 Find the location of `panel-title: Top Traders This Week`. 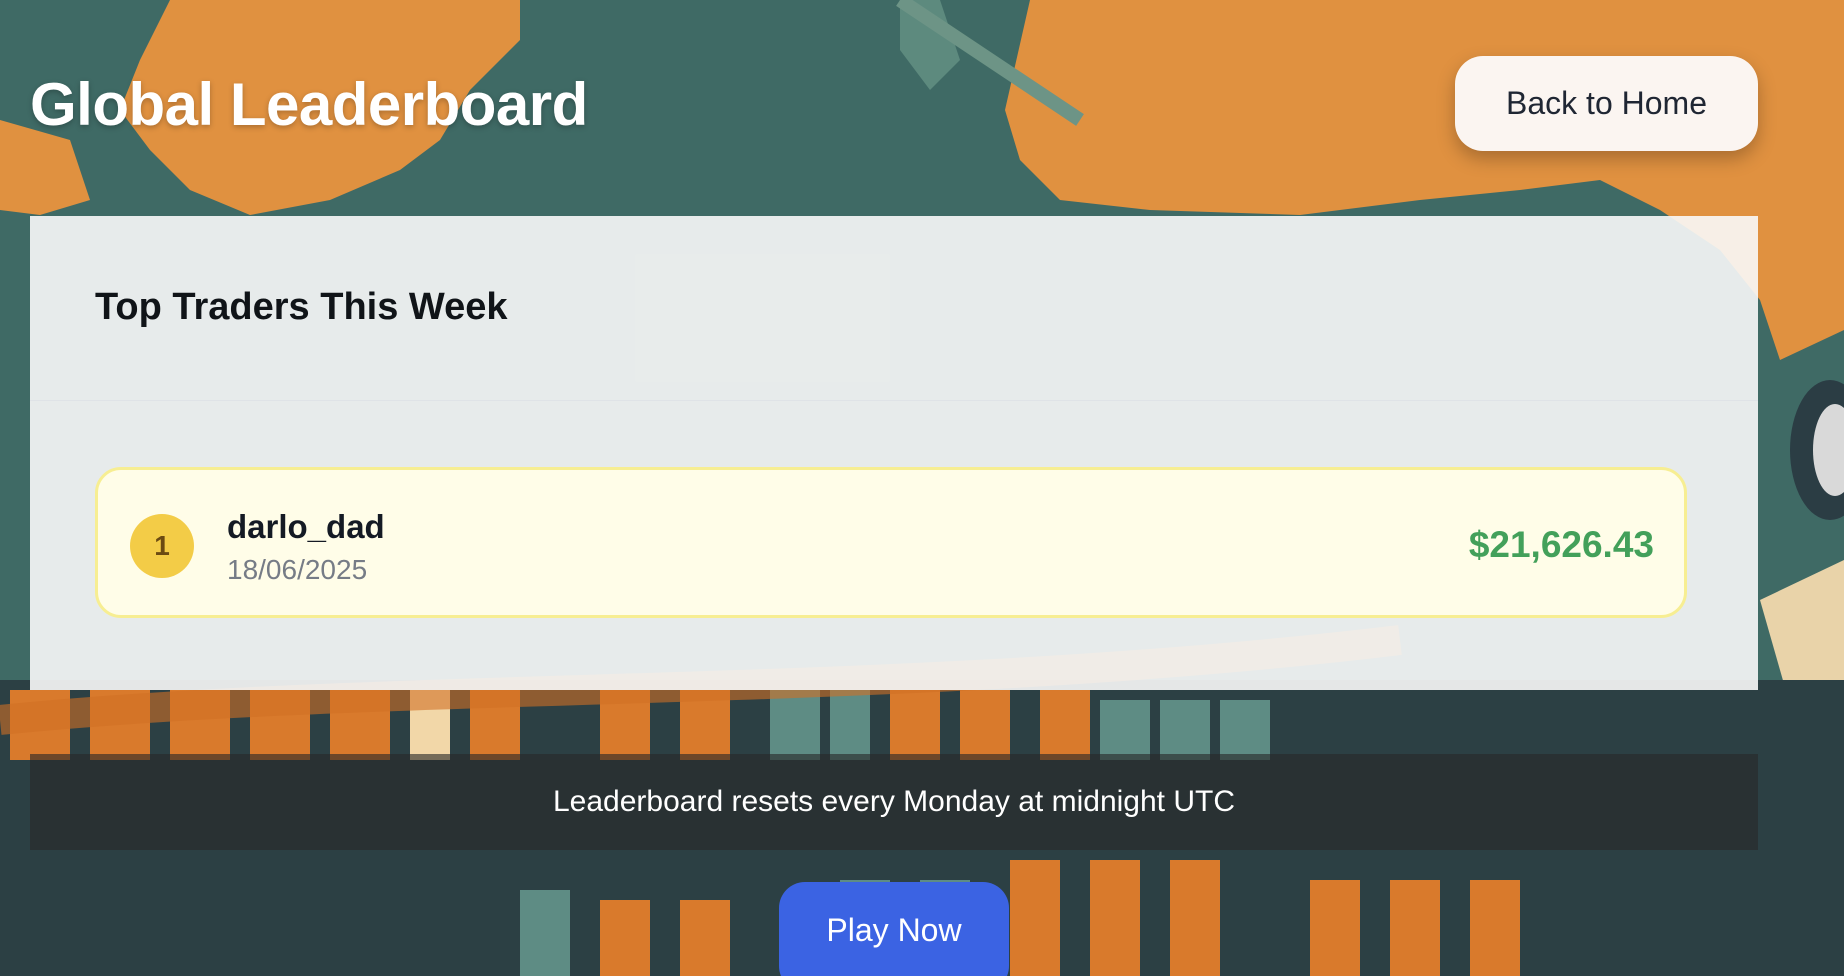

panel-title: Top Traders This Week is located at coordinates (301, 307).